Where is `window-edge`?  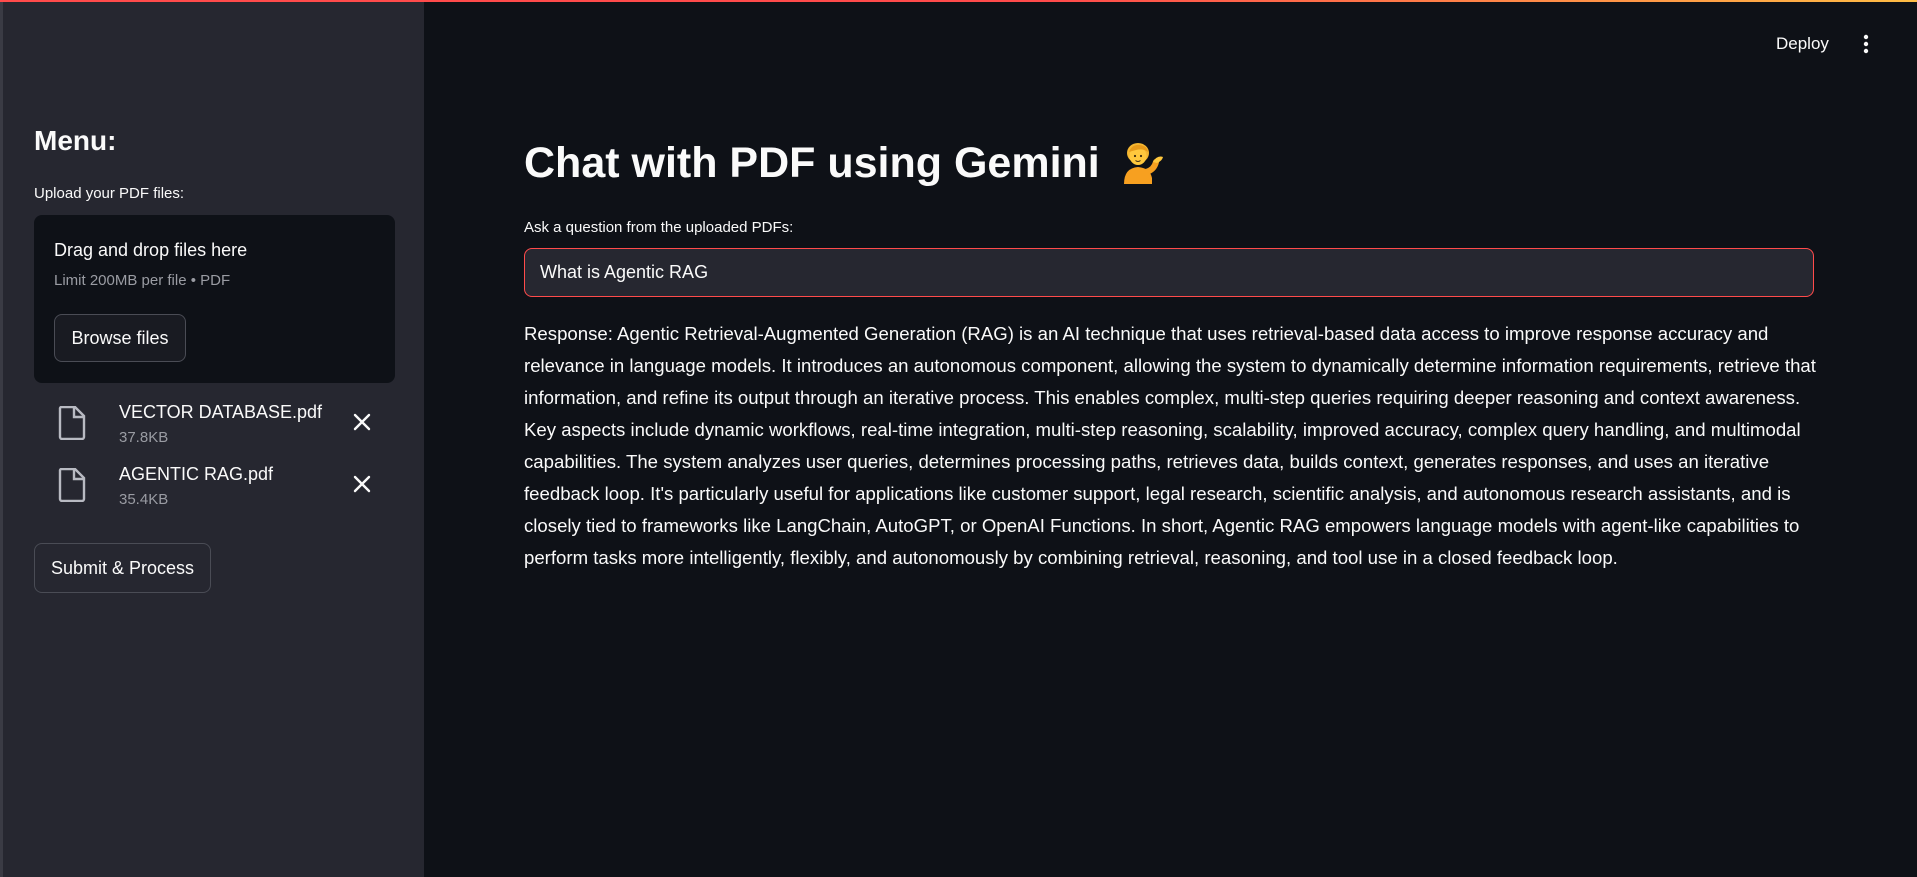
window-edge is located at coordinates (1, 438).